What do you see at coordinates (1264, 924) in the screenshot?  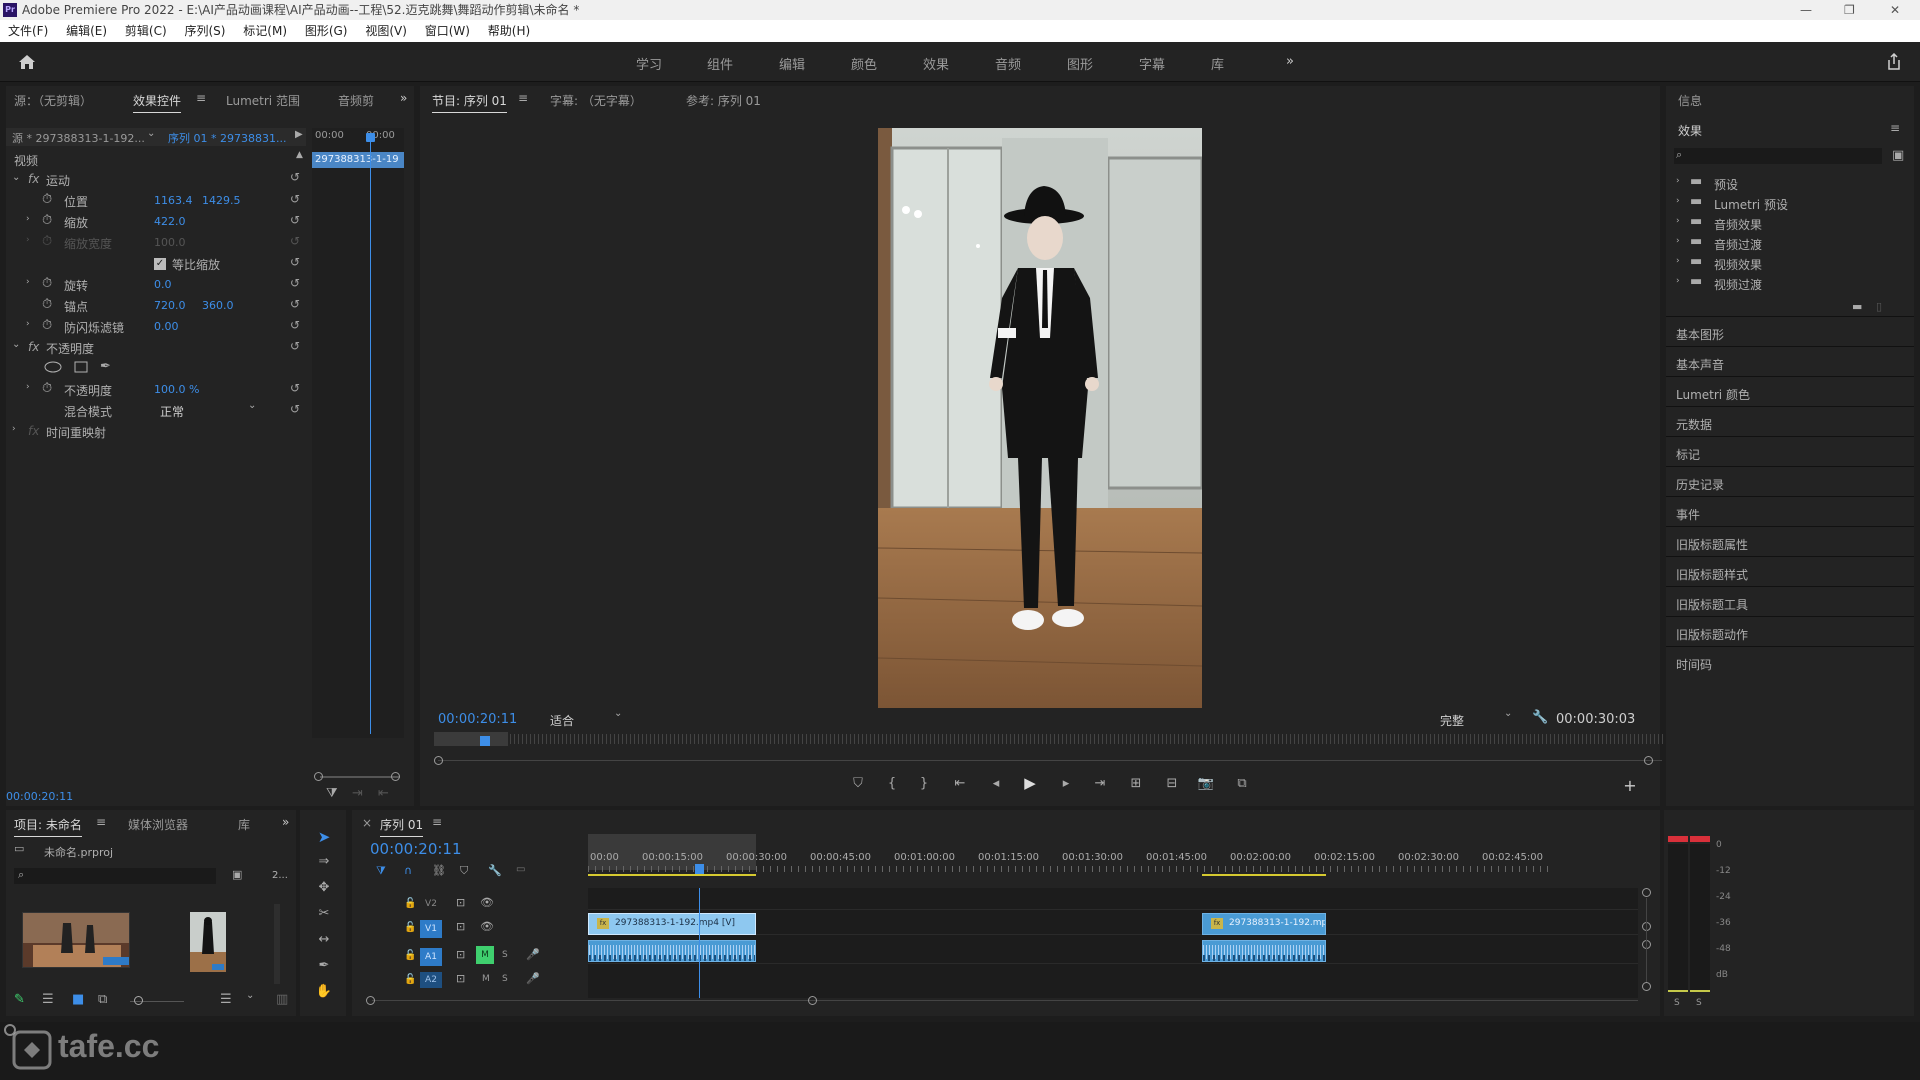 I see `video-clip: fx 297388313-1-192.mp4` at bounding box center [1264, 924].